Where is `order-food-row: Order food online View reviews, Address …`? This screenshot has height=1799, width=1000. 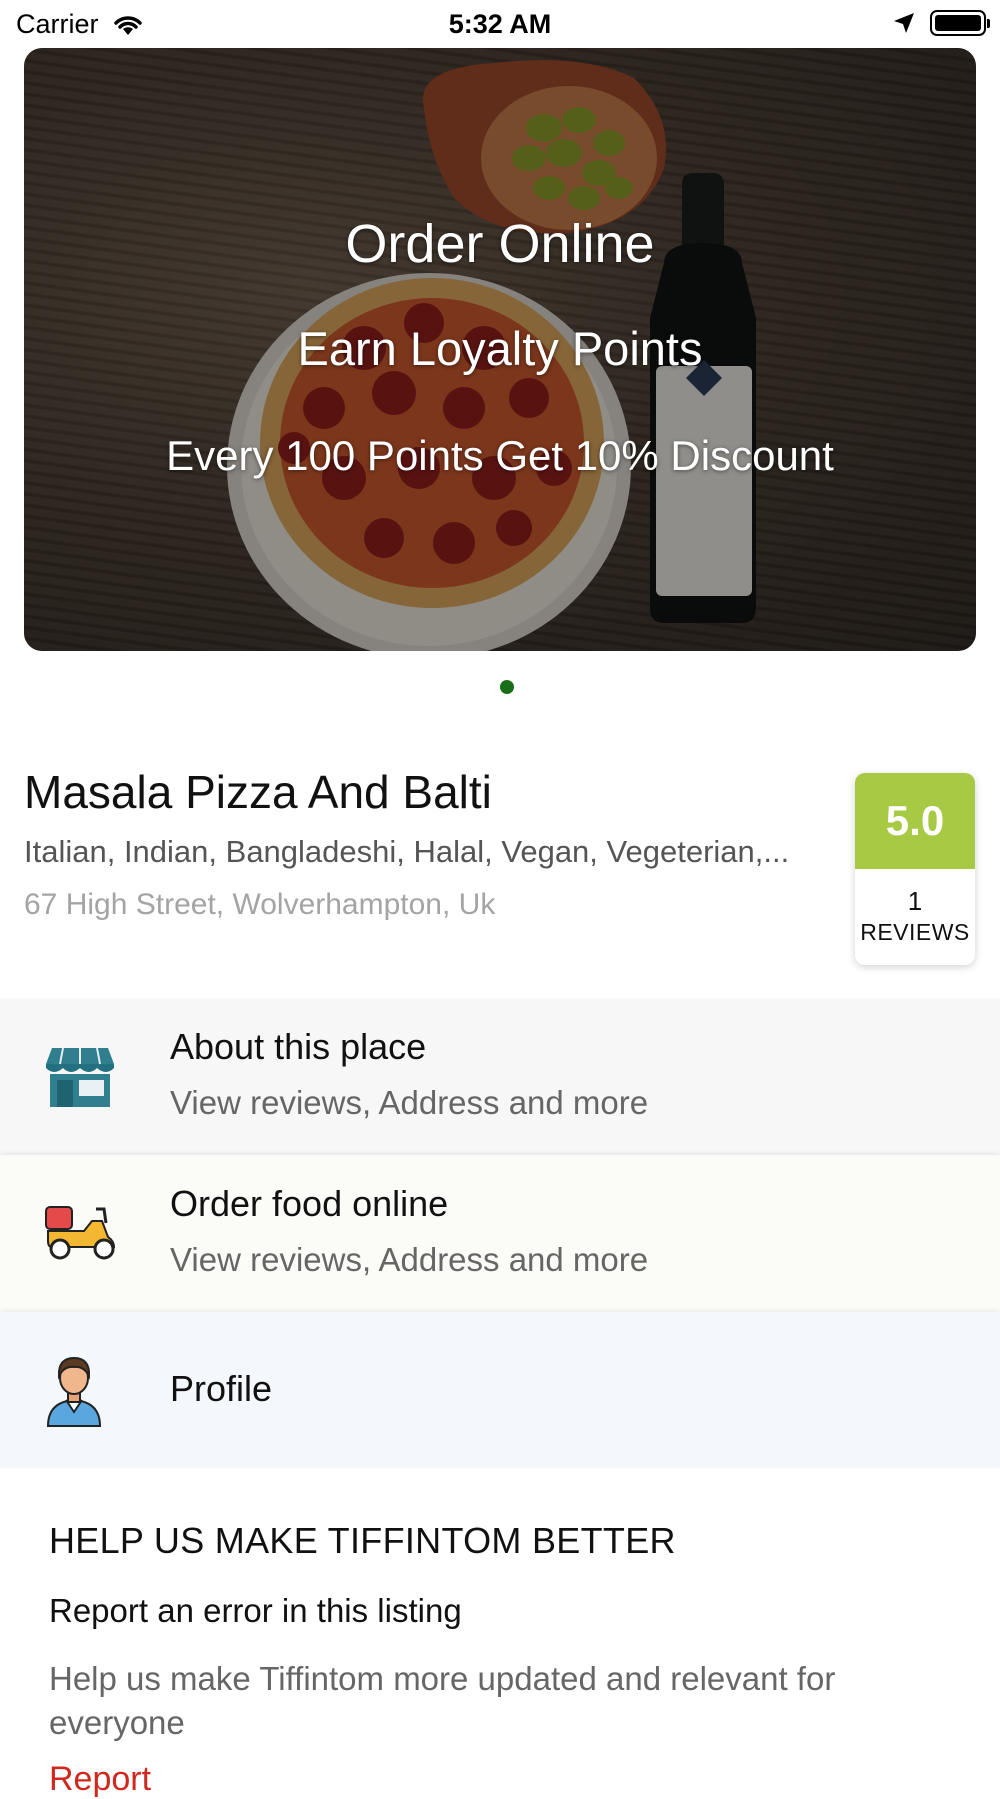
order-food-row: Order food online View reviews, Address … is located at coordinates (500, 1233).